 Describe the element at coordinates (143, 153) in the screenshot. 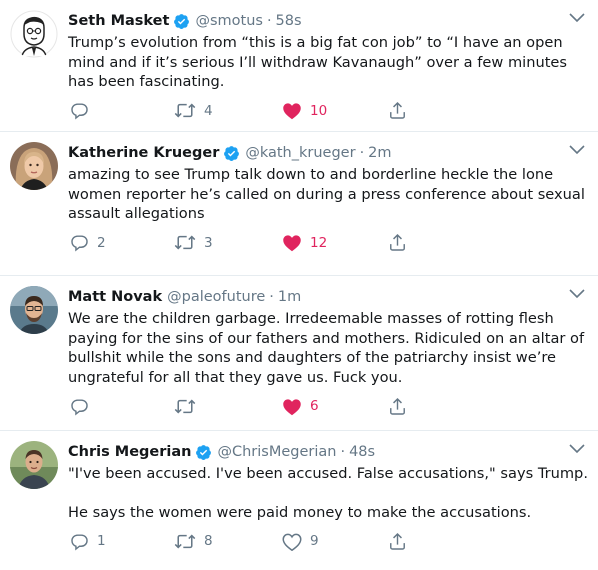

I see `display-name: Katherine Krueger` at that location.